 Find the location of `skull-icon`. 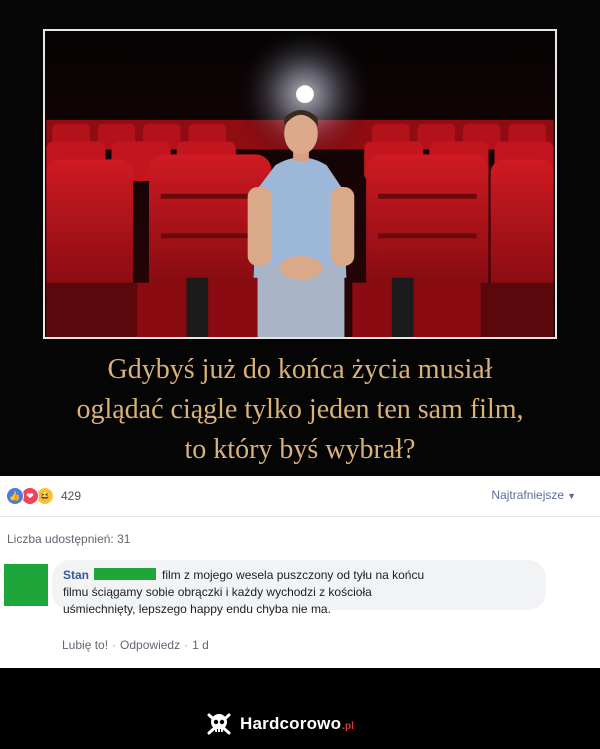

skull-icon is located at coordinates (219, 724).